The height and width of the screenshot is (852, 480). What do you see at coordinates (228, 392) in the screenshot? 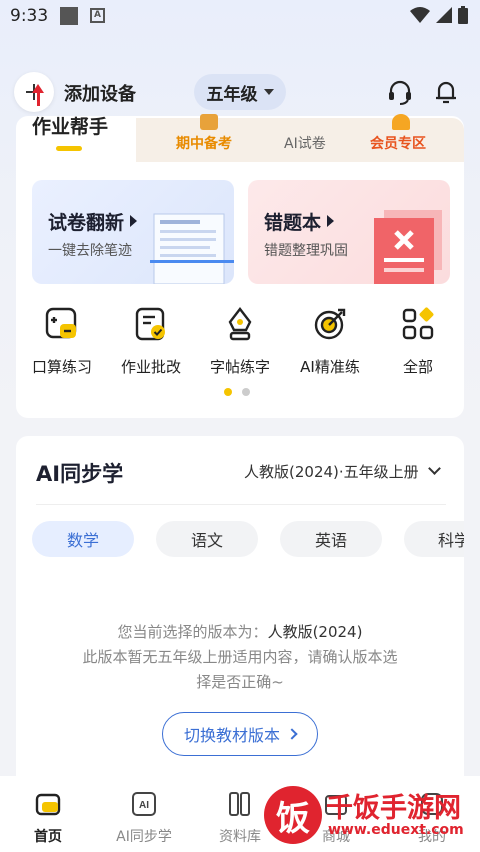
I see `page-dot-active` at bounding box center [228, 392].